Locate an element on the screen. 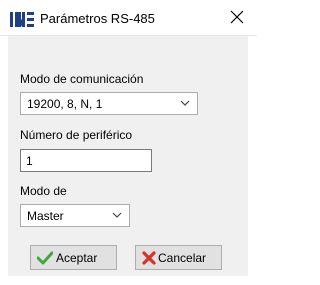 The width and height of the screenshot is (320, 285). accept-button: Aceptar is located at coordinates (73, 257).